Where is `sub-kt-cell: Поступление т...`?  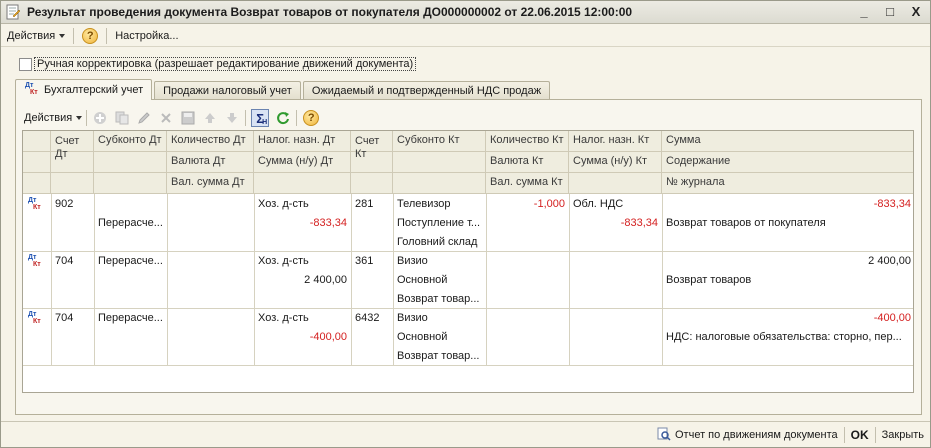 sub-kt-cell: Поступление т... is located at coordinates (439, 223).